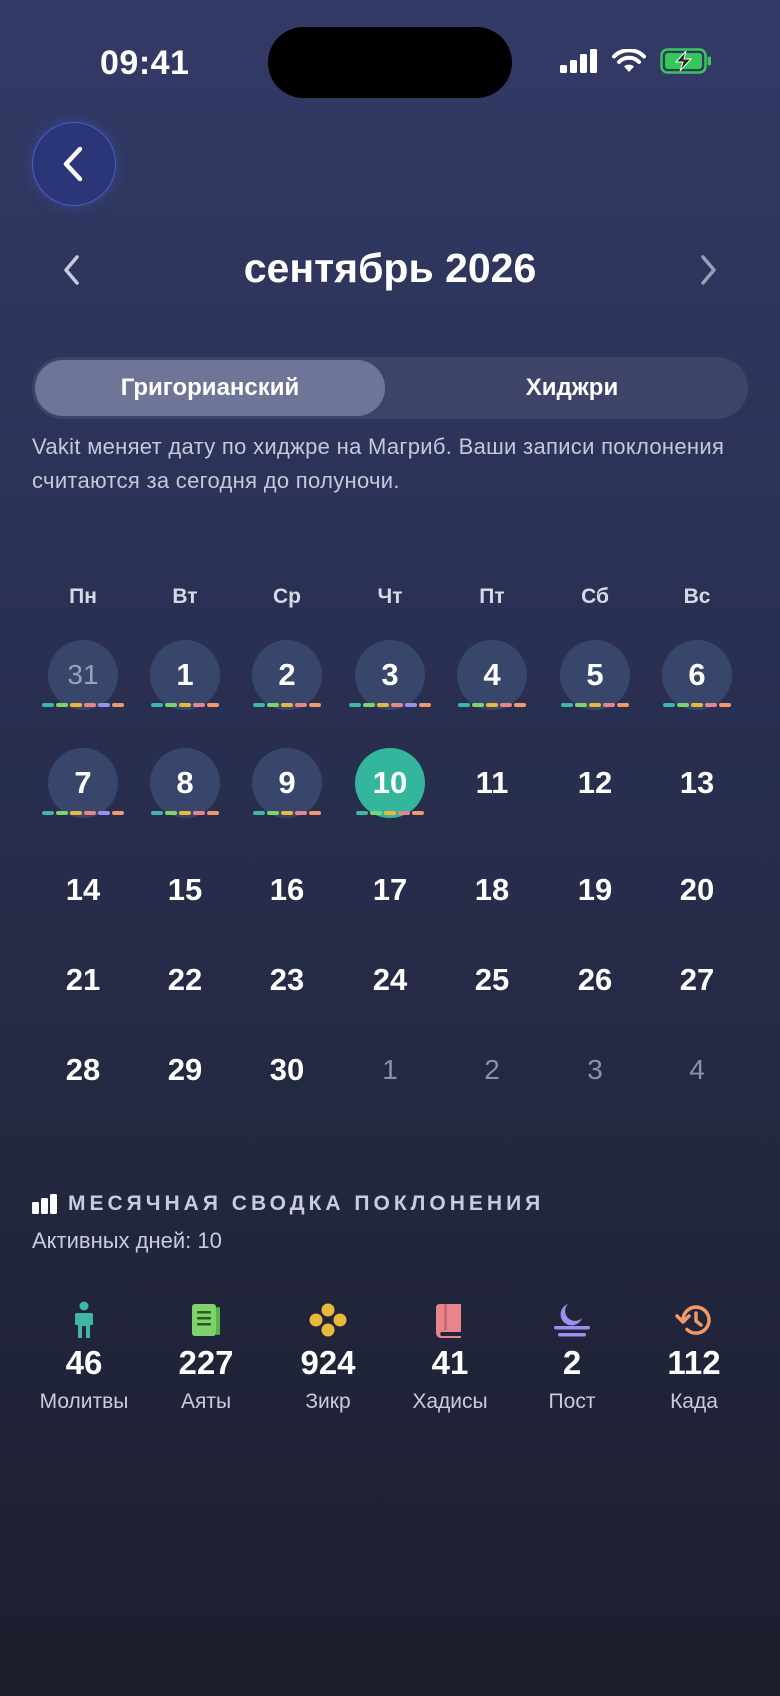 This screenshot has width=780, height=1696. Describe the element at coordinates (206, 1401) in the screenshot. I see `stat-label: Аяты` at that location.